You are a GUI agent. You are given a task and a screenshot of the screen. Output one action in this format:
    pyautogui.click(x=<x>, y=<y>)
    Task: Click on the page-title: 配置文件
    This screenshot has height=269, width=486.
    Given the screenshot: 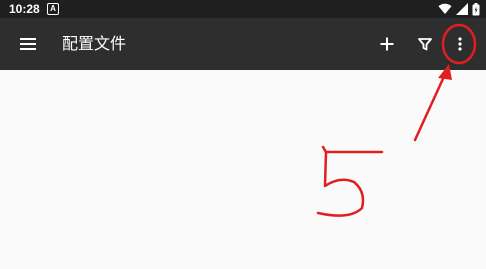 What is the action you would take?
    pyautogui.click(x=94, y=43)
    